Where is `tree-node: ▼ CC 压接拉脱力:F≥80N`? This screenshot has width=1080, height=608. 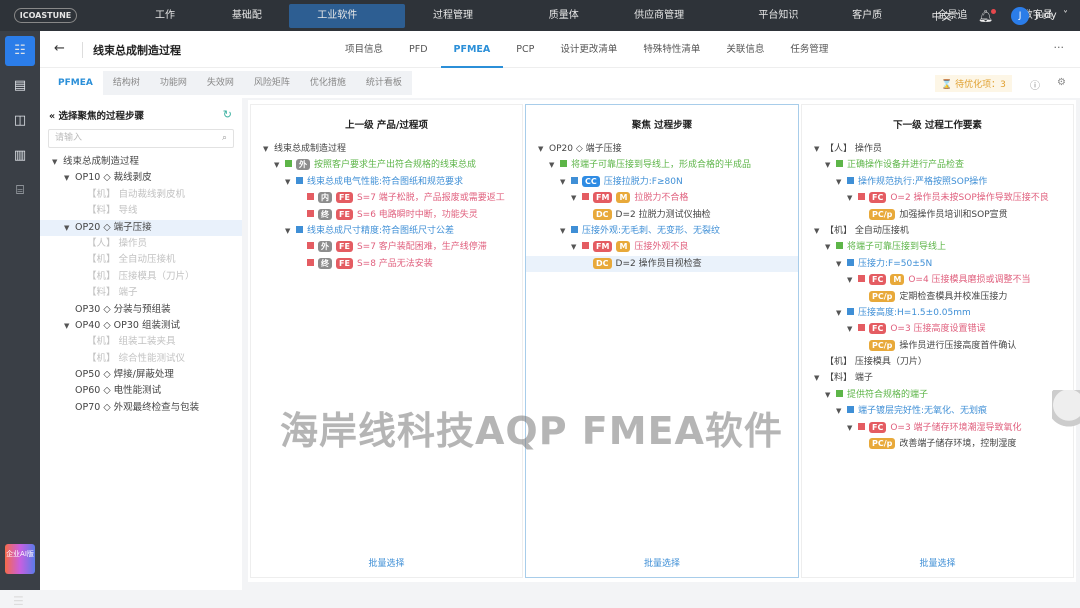
tree-node: ▼ CC 压接拉脱力:F≥80N is located at coordinates (662, 182).